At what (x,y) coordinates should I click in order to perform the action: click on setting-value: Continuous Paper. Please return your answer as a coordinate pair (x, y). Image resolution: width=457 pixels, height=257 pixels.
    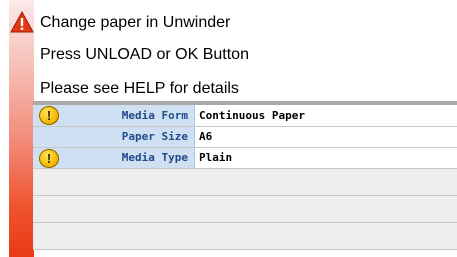
    Looking at the image, I should click on (325, 116).